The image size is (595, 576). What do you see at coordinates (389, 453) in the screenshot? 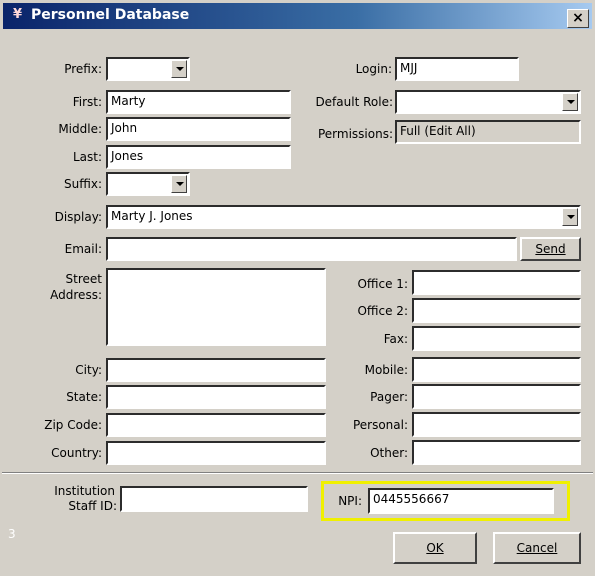
I see `other-label: Other:` at bounding box center [389, 453].